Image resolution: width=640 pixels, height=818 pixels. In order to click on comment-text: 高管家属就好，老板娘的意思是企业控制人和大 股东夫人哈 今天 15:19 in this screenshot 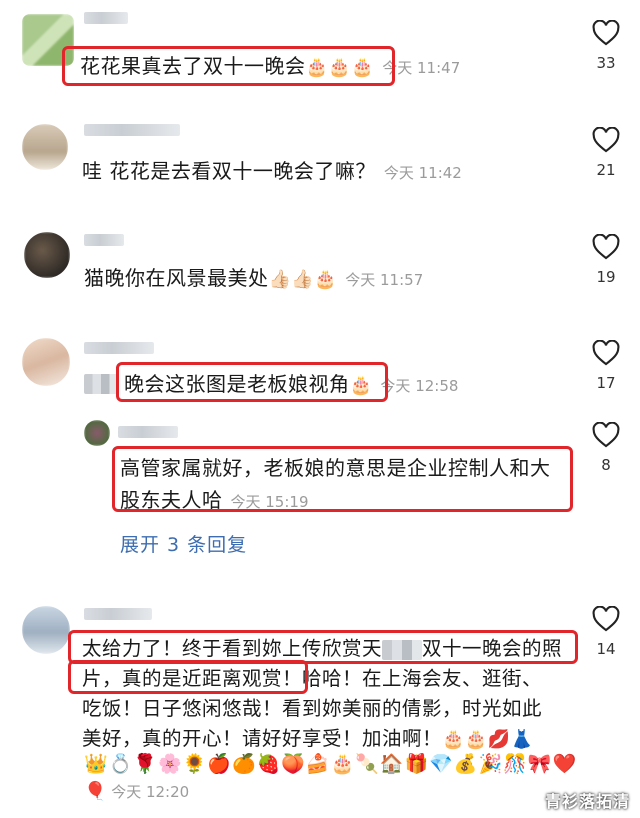, I will do `click(335, 485)`.